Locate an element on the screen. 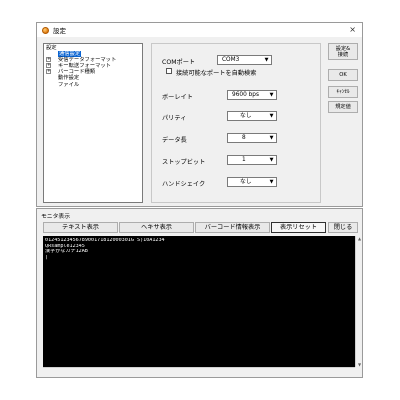  horizontal-scrollbar is located at coordinates (199, 370).